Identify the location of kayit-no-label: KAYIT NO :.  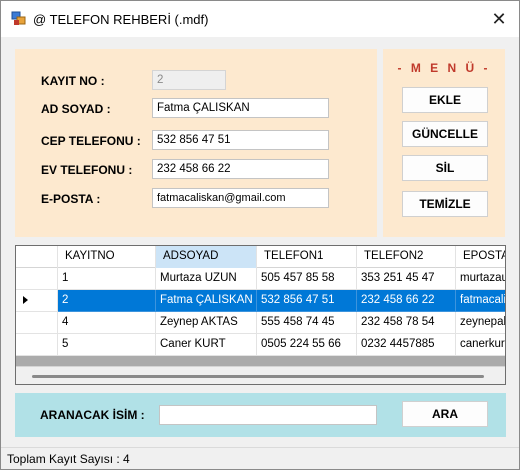
(73, 81).